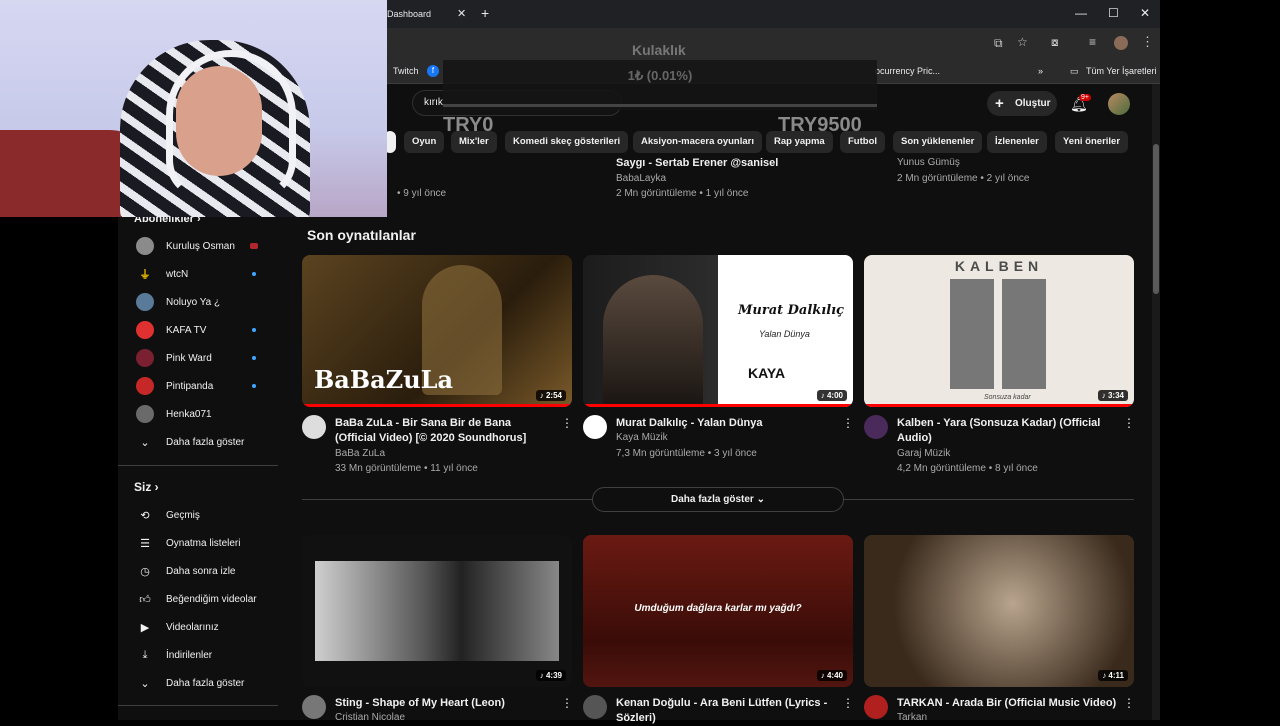  I want to click on chip: Yeni öneriler, so click(1091, 142).